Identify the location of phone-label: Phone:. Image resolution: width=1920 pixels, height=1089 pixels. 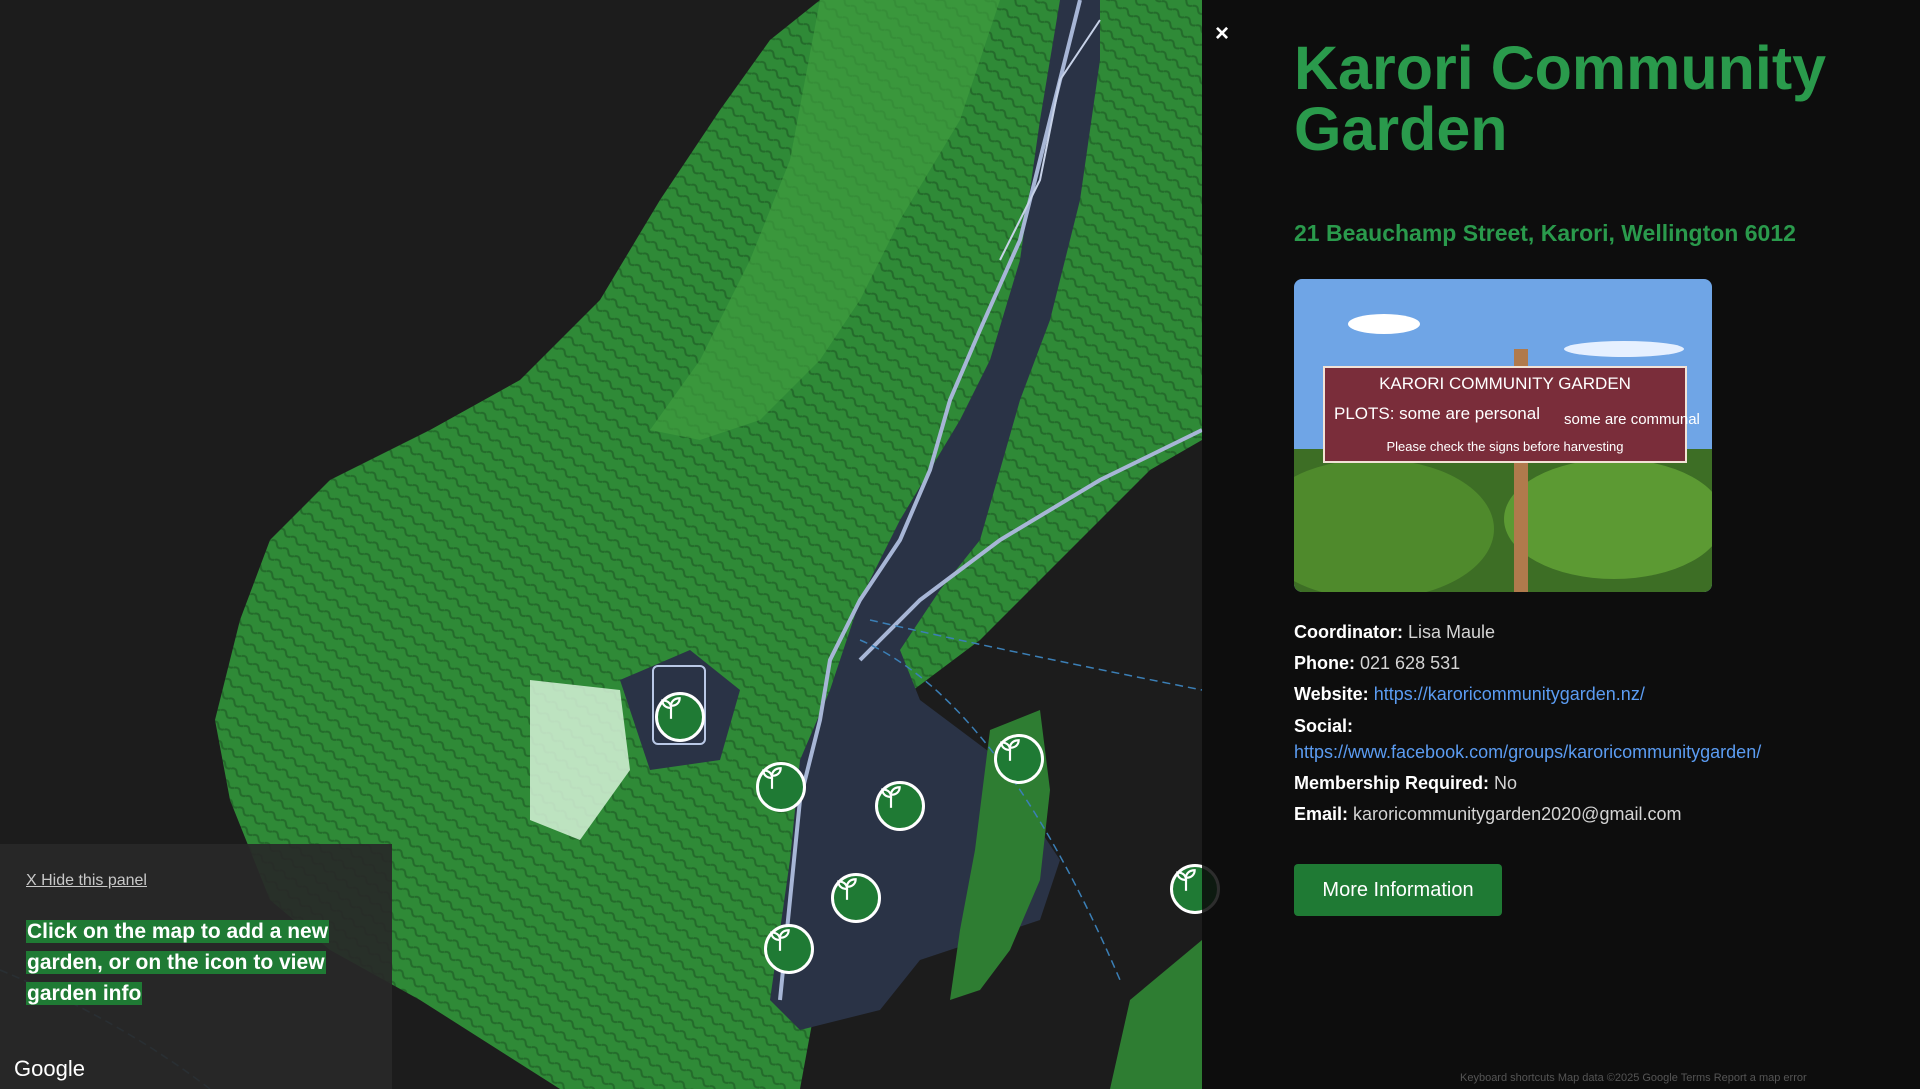
(1324, 663).